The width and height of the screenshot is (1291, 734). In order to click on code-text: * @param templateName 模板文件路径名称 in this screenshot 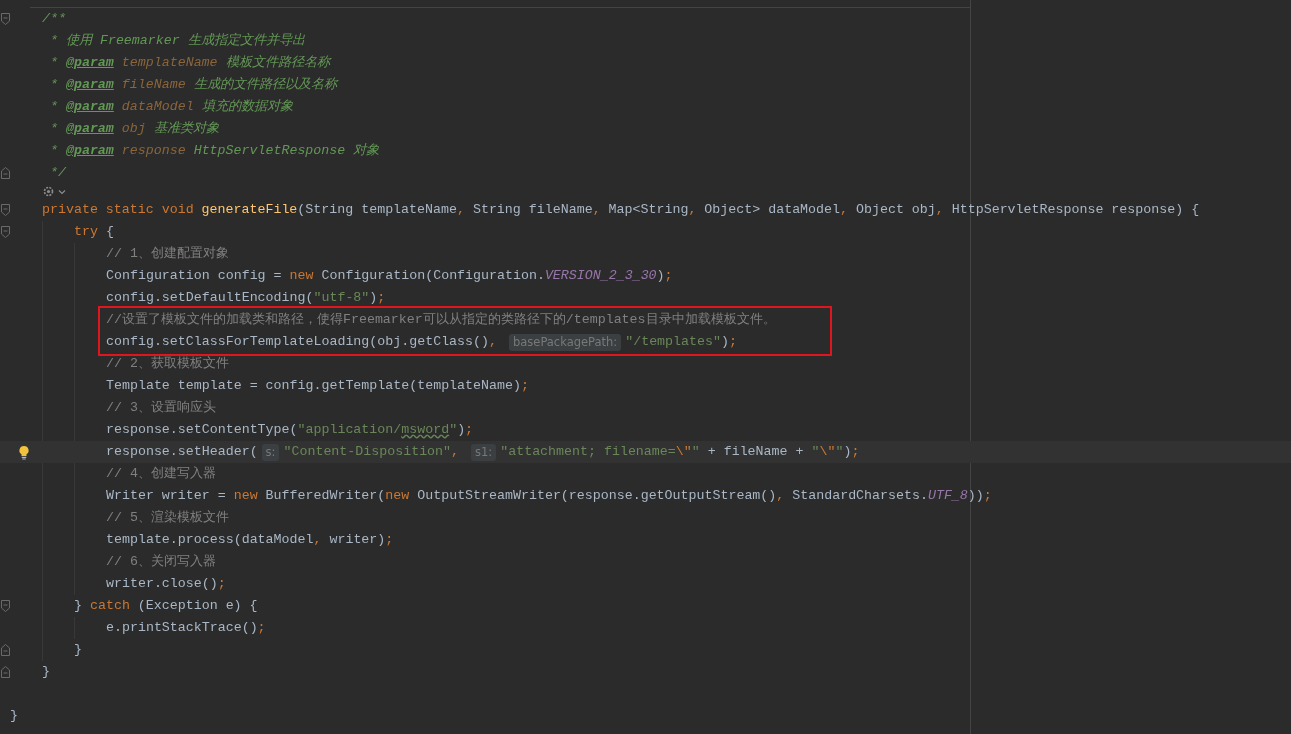, I will do `click(189, 63)`.